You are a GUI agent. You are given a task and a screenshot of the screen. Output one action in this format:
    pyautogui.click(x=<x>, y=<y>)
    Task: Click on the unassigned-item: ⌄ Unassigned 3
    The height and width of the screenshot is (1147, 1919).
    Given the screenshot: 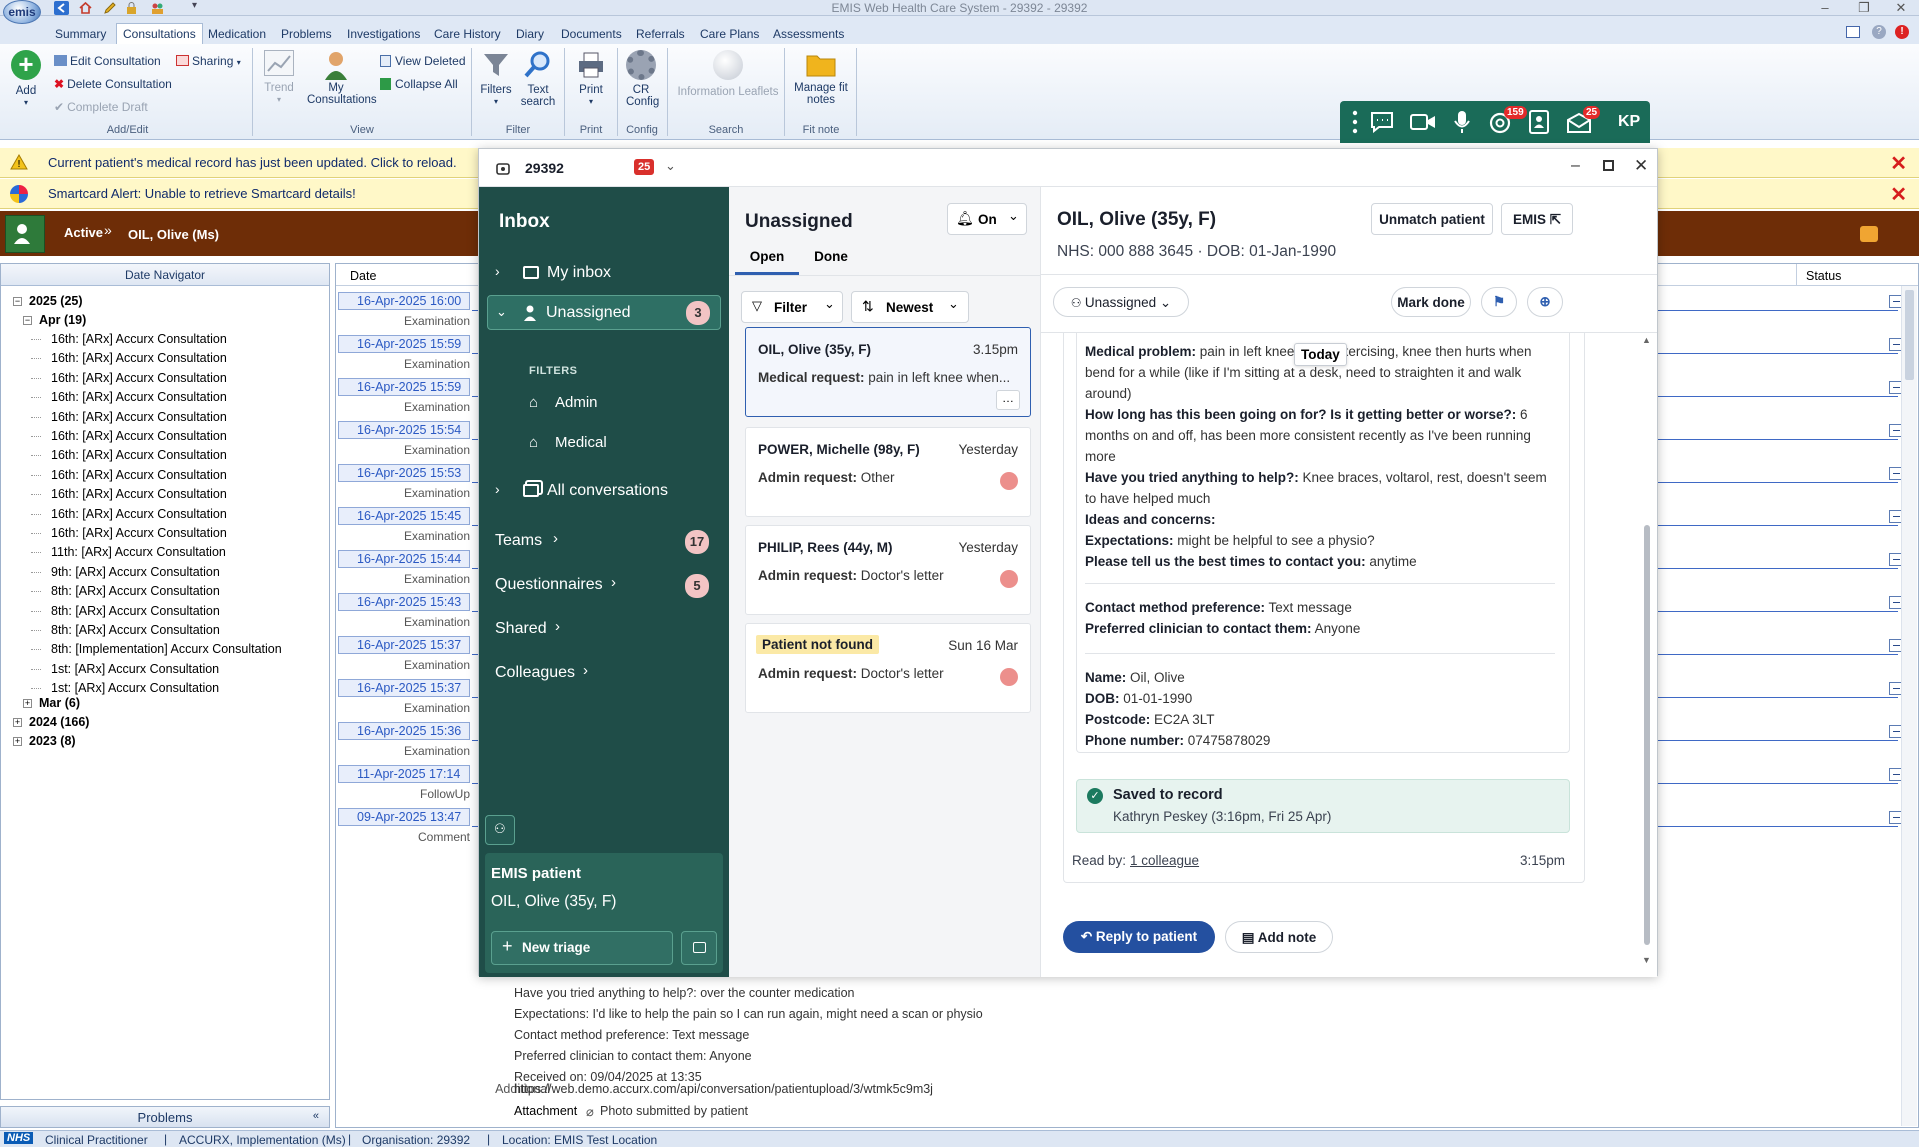 What is the action you would take?
    pyautogui.click(x=604, y=312)
    